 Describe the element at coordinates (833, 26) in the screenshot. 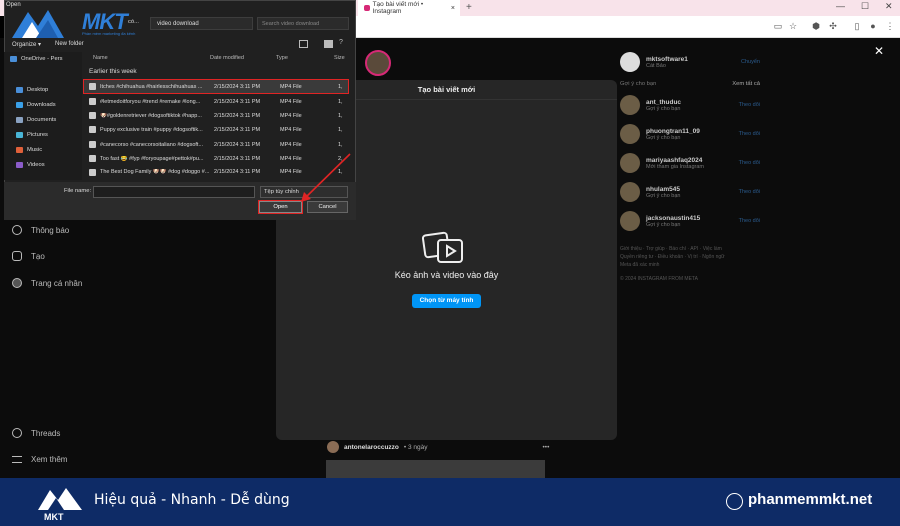

I see `puzzle-icon: ✣` at that location.